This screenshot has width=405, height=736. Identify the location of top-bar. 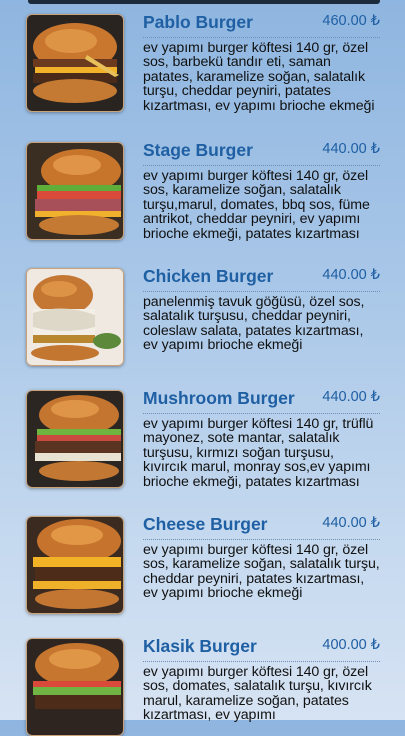
(204, 2).